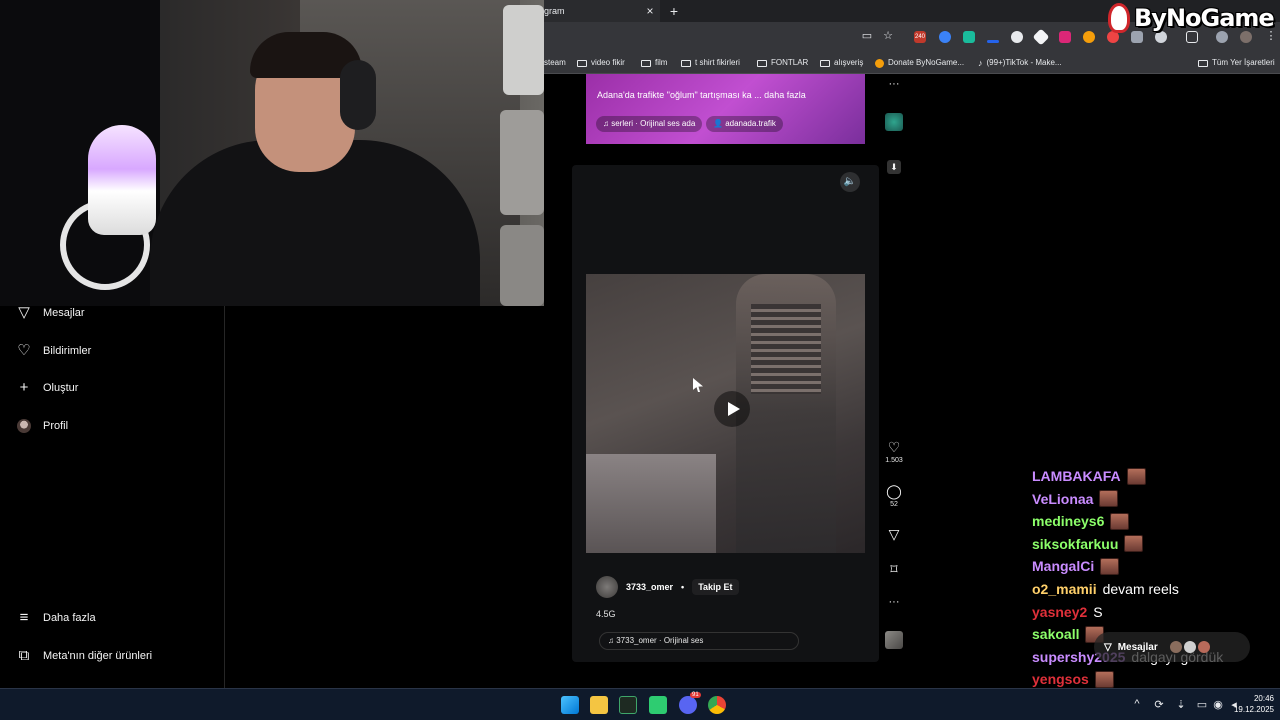  What do you see at coordinates (649, 587) in the screenshot?
I see `author-username: 3733_omer` at bounding box center [649, 587].